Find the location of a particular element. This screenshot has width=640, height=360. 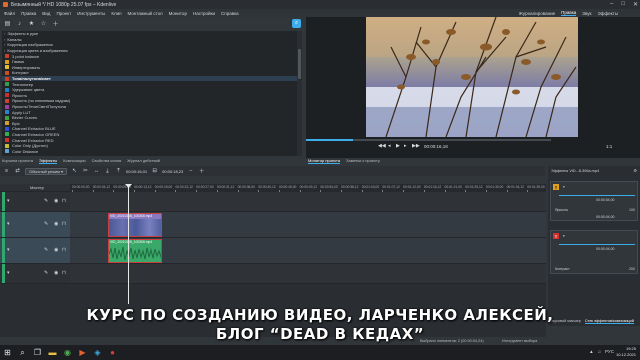

menu-item: Проект is located at coordinates (63, 13).